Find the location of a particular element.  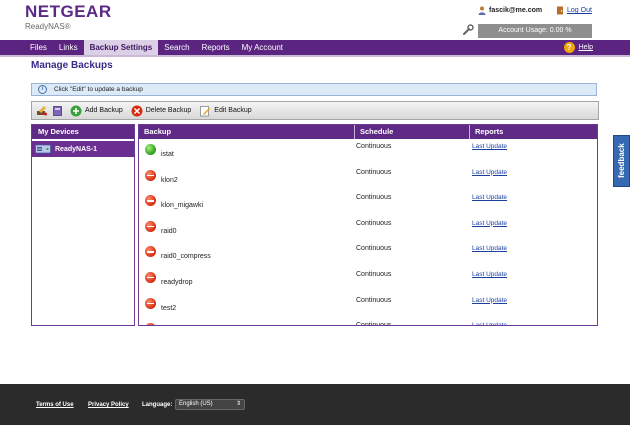

netgear-logo: NETGEAR is located at coordinates (68, 11).